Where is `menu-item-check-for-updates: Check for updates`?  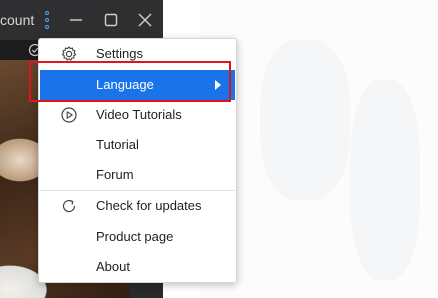 menu-item-check-for-updates: Check for updates is located at coordinates (137, 206).